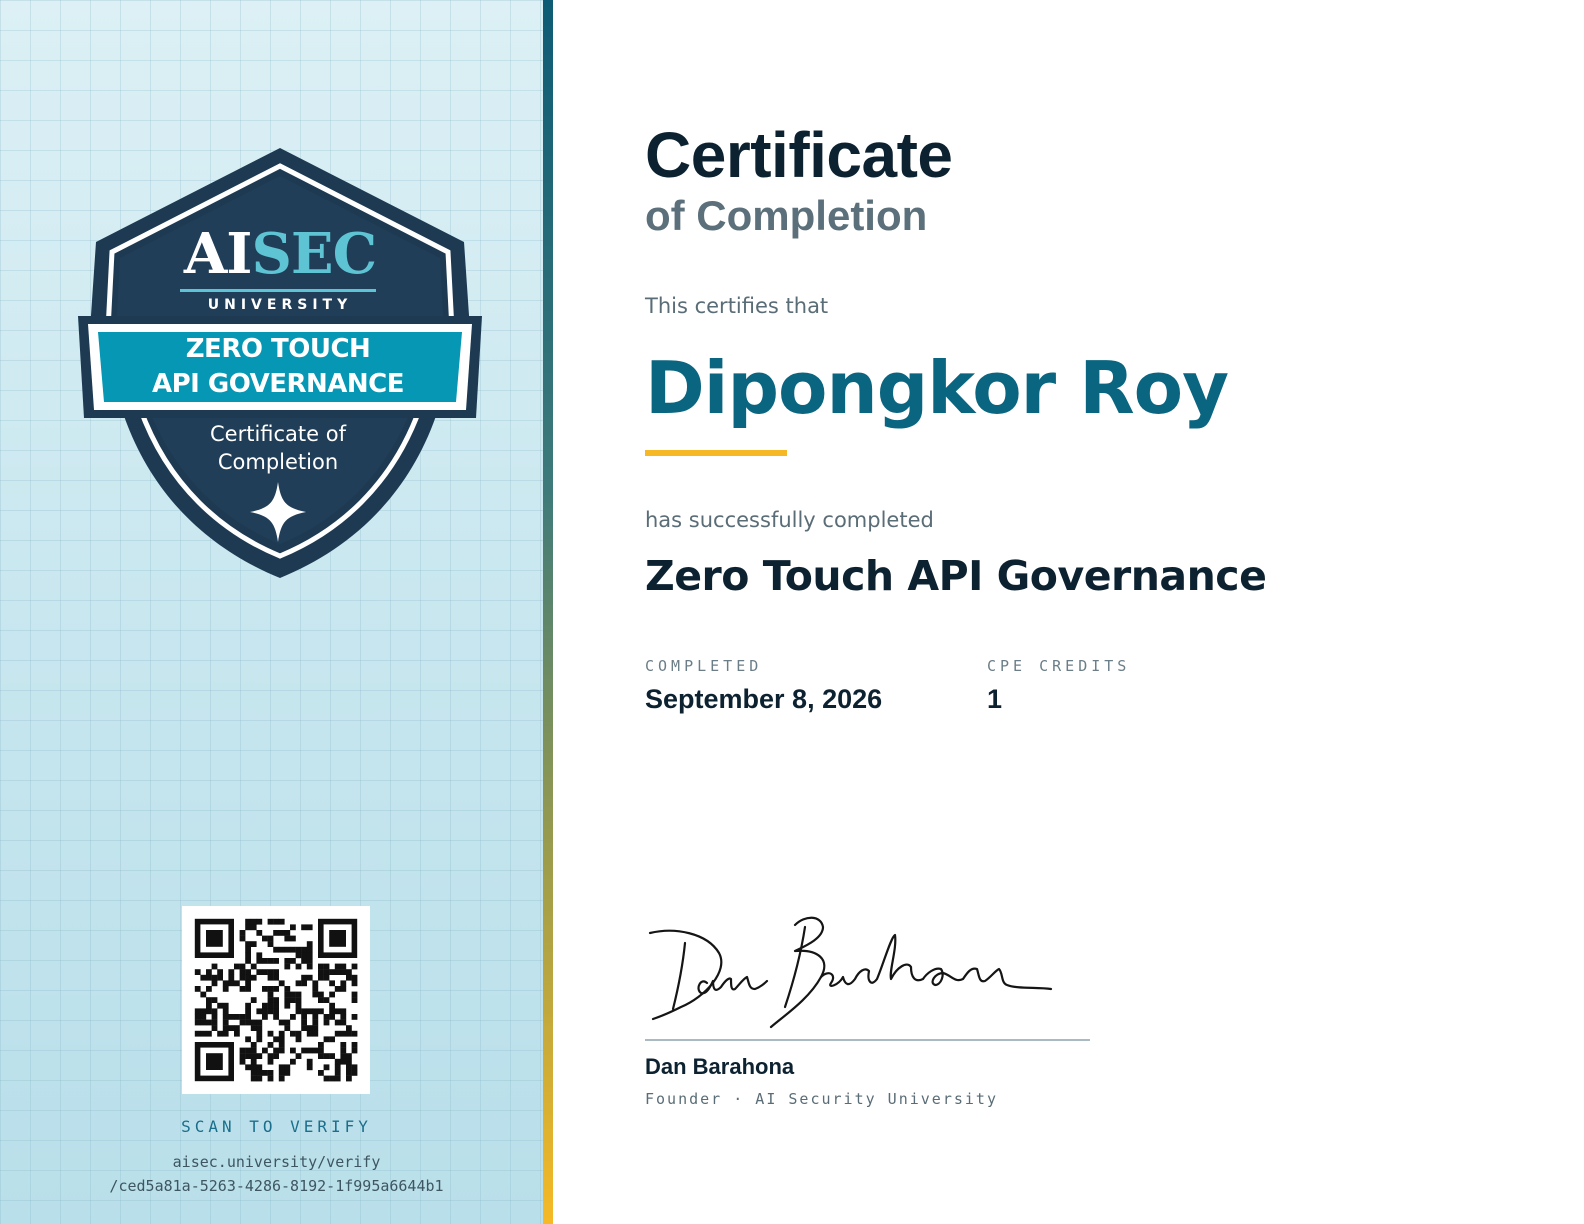  Describe the element at coordinates (278, 367) in the screenshot. I see `badge-banner: ZERO TOUCH API GOVERNANCE` at that location.